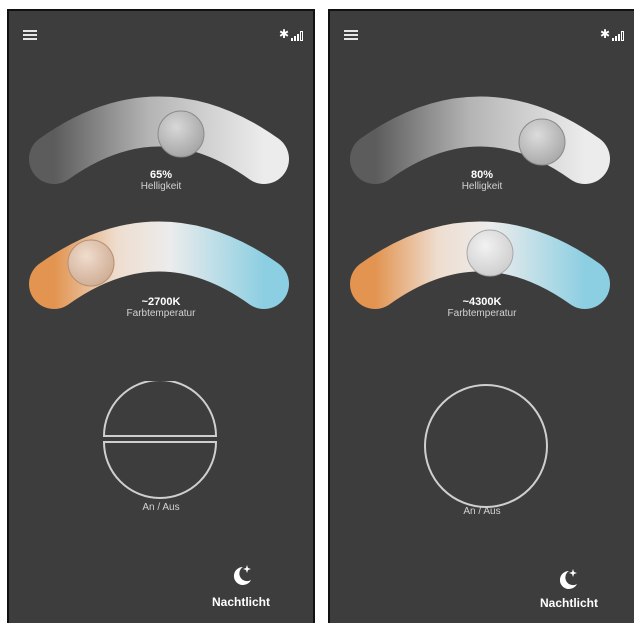  What do you see at coordinates (161, 302) in the screenshot?
I see `temperature-value: ~2700K` at bounding box center [161, 302].